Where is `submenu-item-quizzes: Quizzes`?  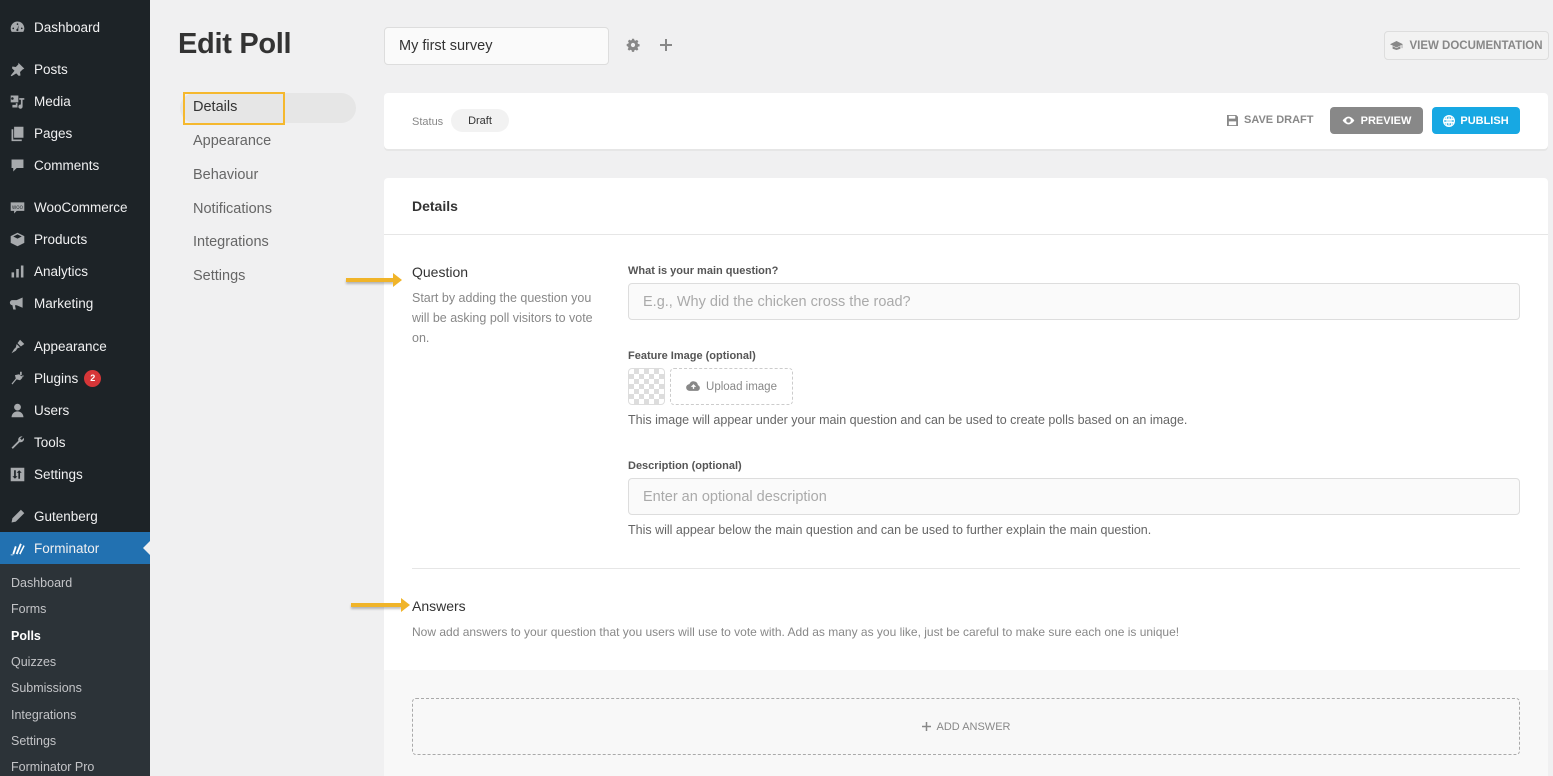
submenu-item-quizzes: Quizzes is located at coordinates (33, 662).